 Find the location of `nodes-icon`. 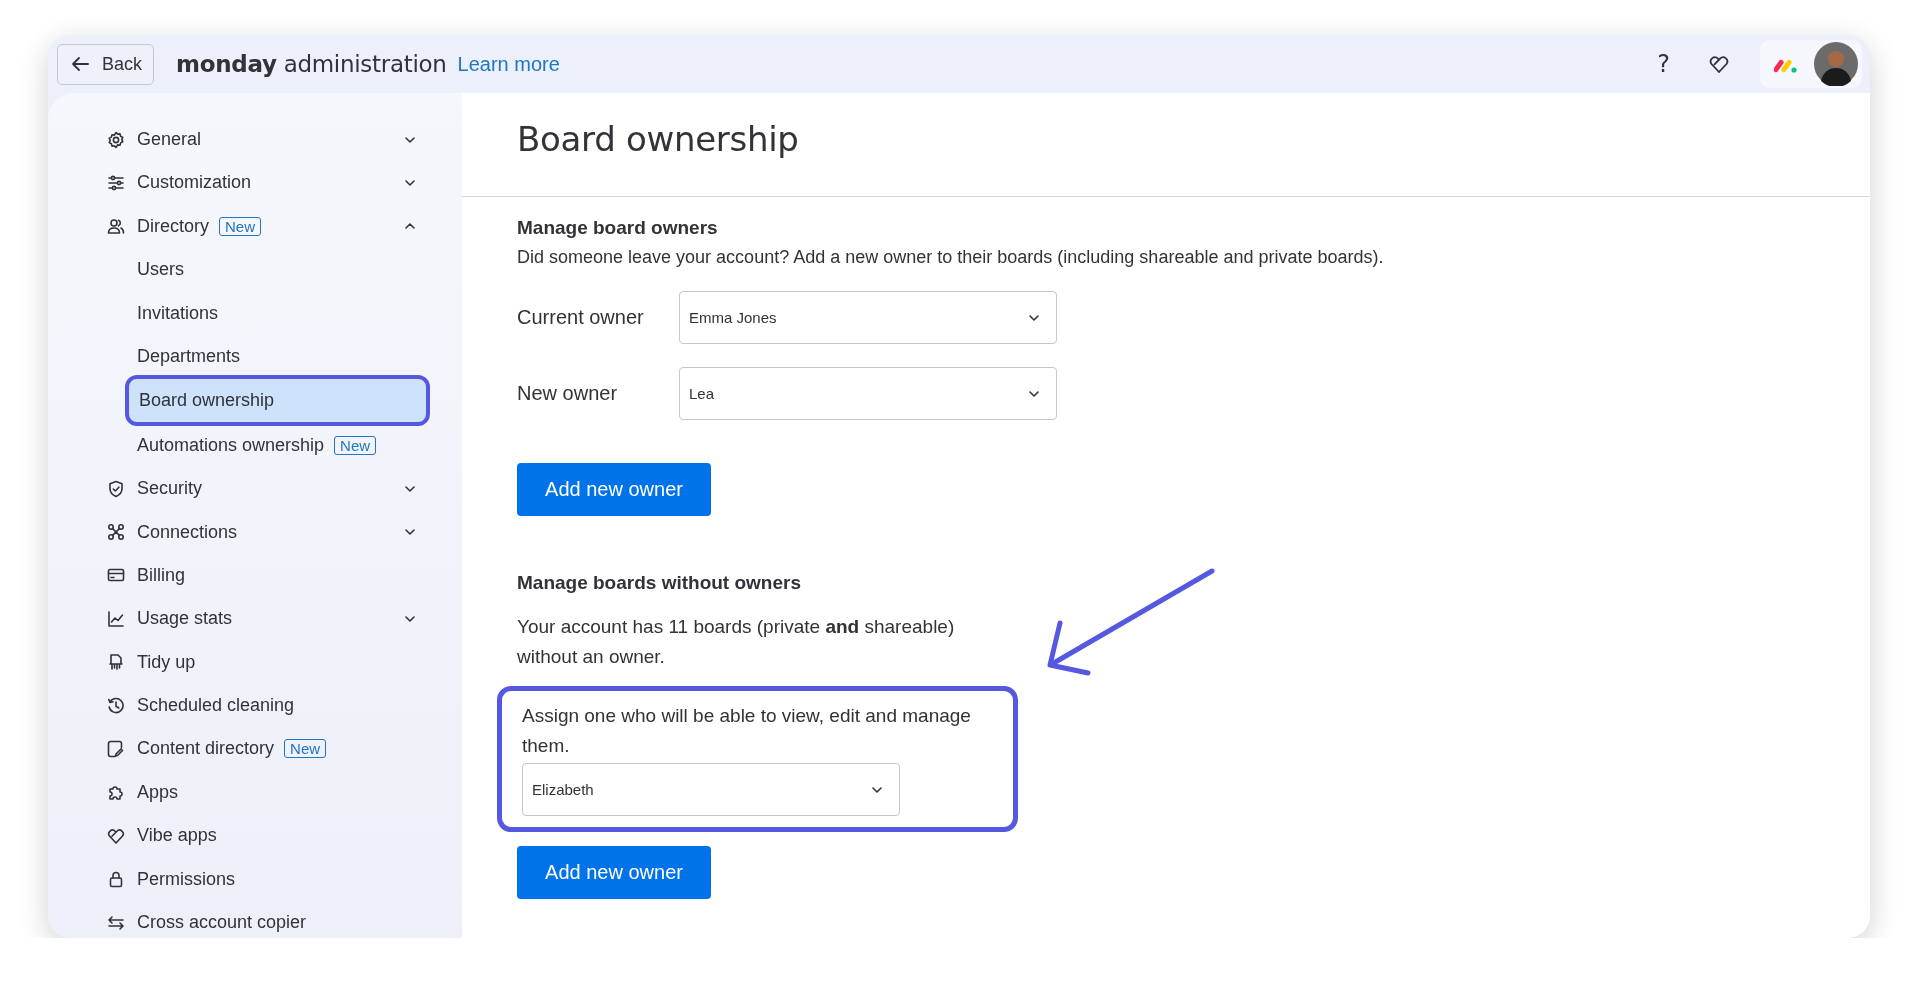

nodes-icon is located at coordinates (116, 532).